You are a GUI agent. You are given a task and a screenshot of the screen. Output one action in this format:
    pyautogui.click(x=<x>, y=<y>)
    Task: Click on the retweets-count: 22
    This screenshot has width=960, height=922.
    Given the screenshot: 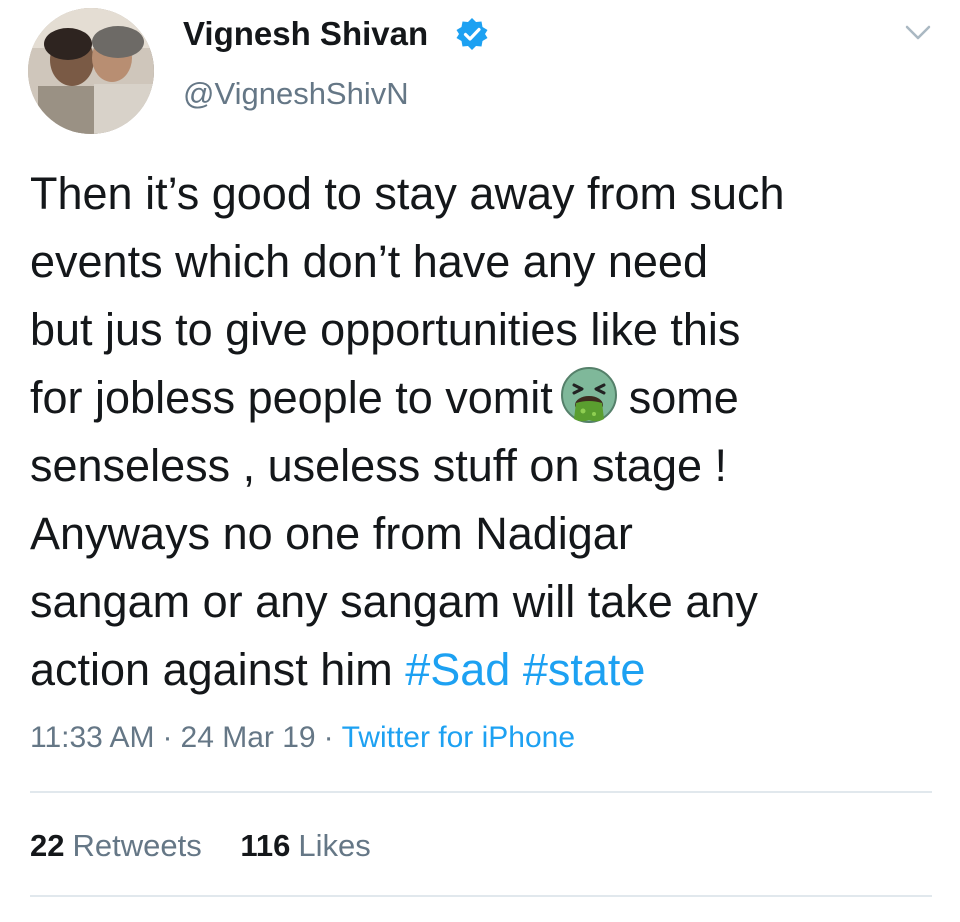 What is the action you would take?
    pyautogui.click(x=47, y=845)
    